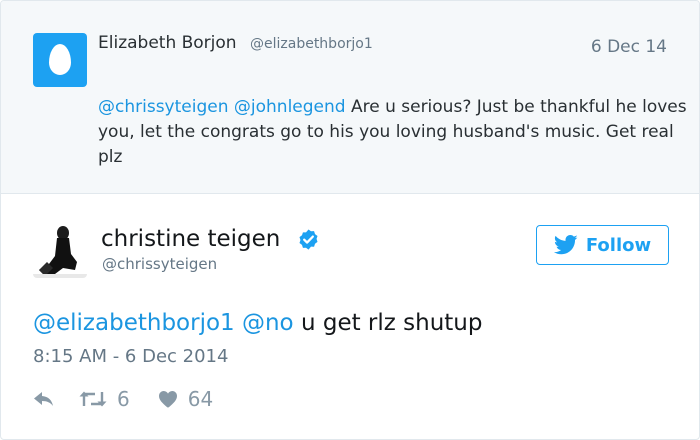 This screenshot has height=440, width=700. Describe the element at coordinates (391, 323) in the screenshot. I see `tweet-body: u get rlz shutup` at that location.